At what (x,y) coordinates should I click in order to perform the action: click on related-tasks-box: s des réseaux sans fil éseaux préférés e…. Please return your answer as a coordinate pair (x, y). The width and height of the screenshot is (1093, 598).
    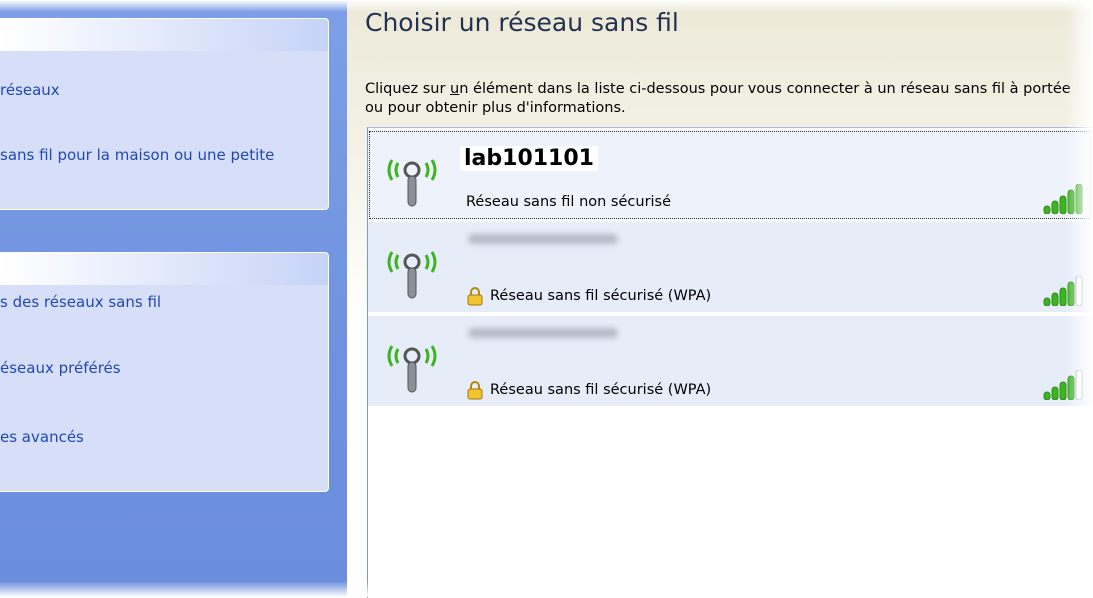
    Looking at the image, I should click on (164, 372).